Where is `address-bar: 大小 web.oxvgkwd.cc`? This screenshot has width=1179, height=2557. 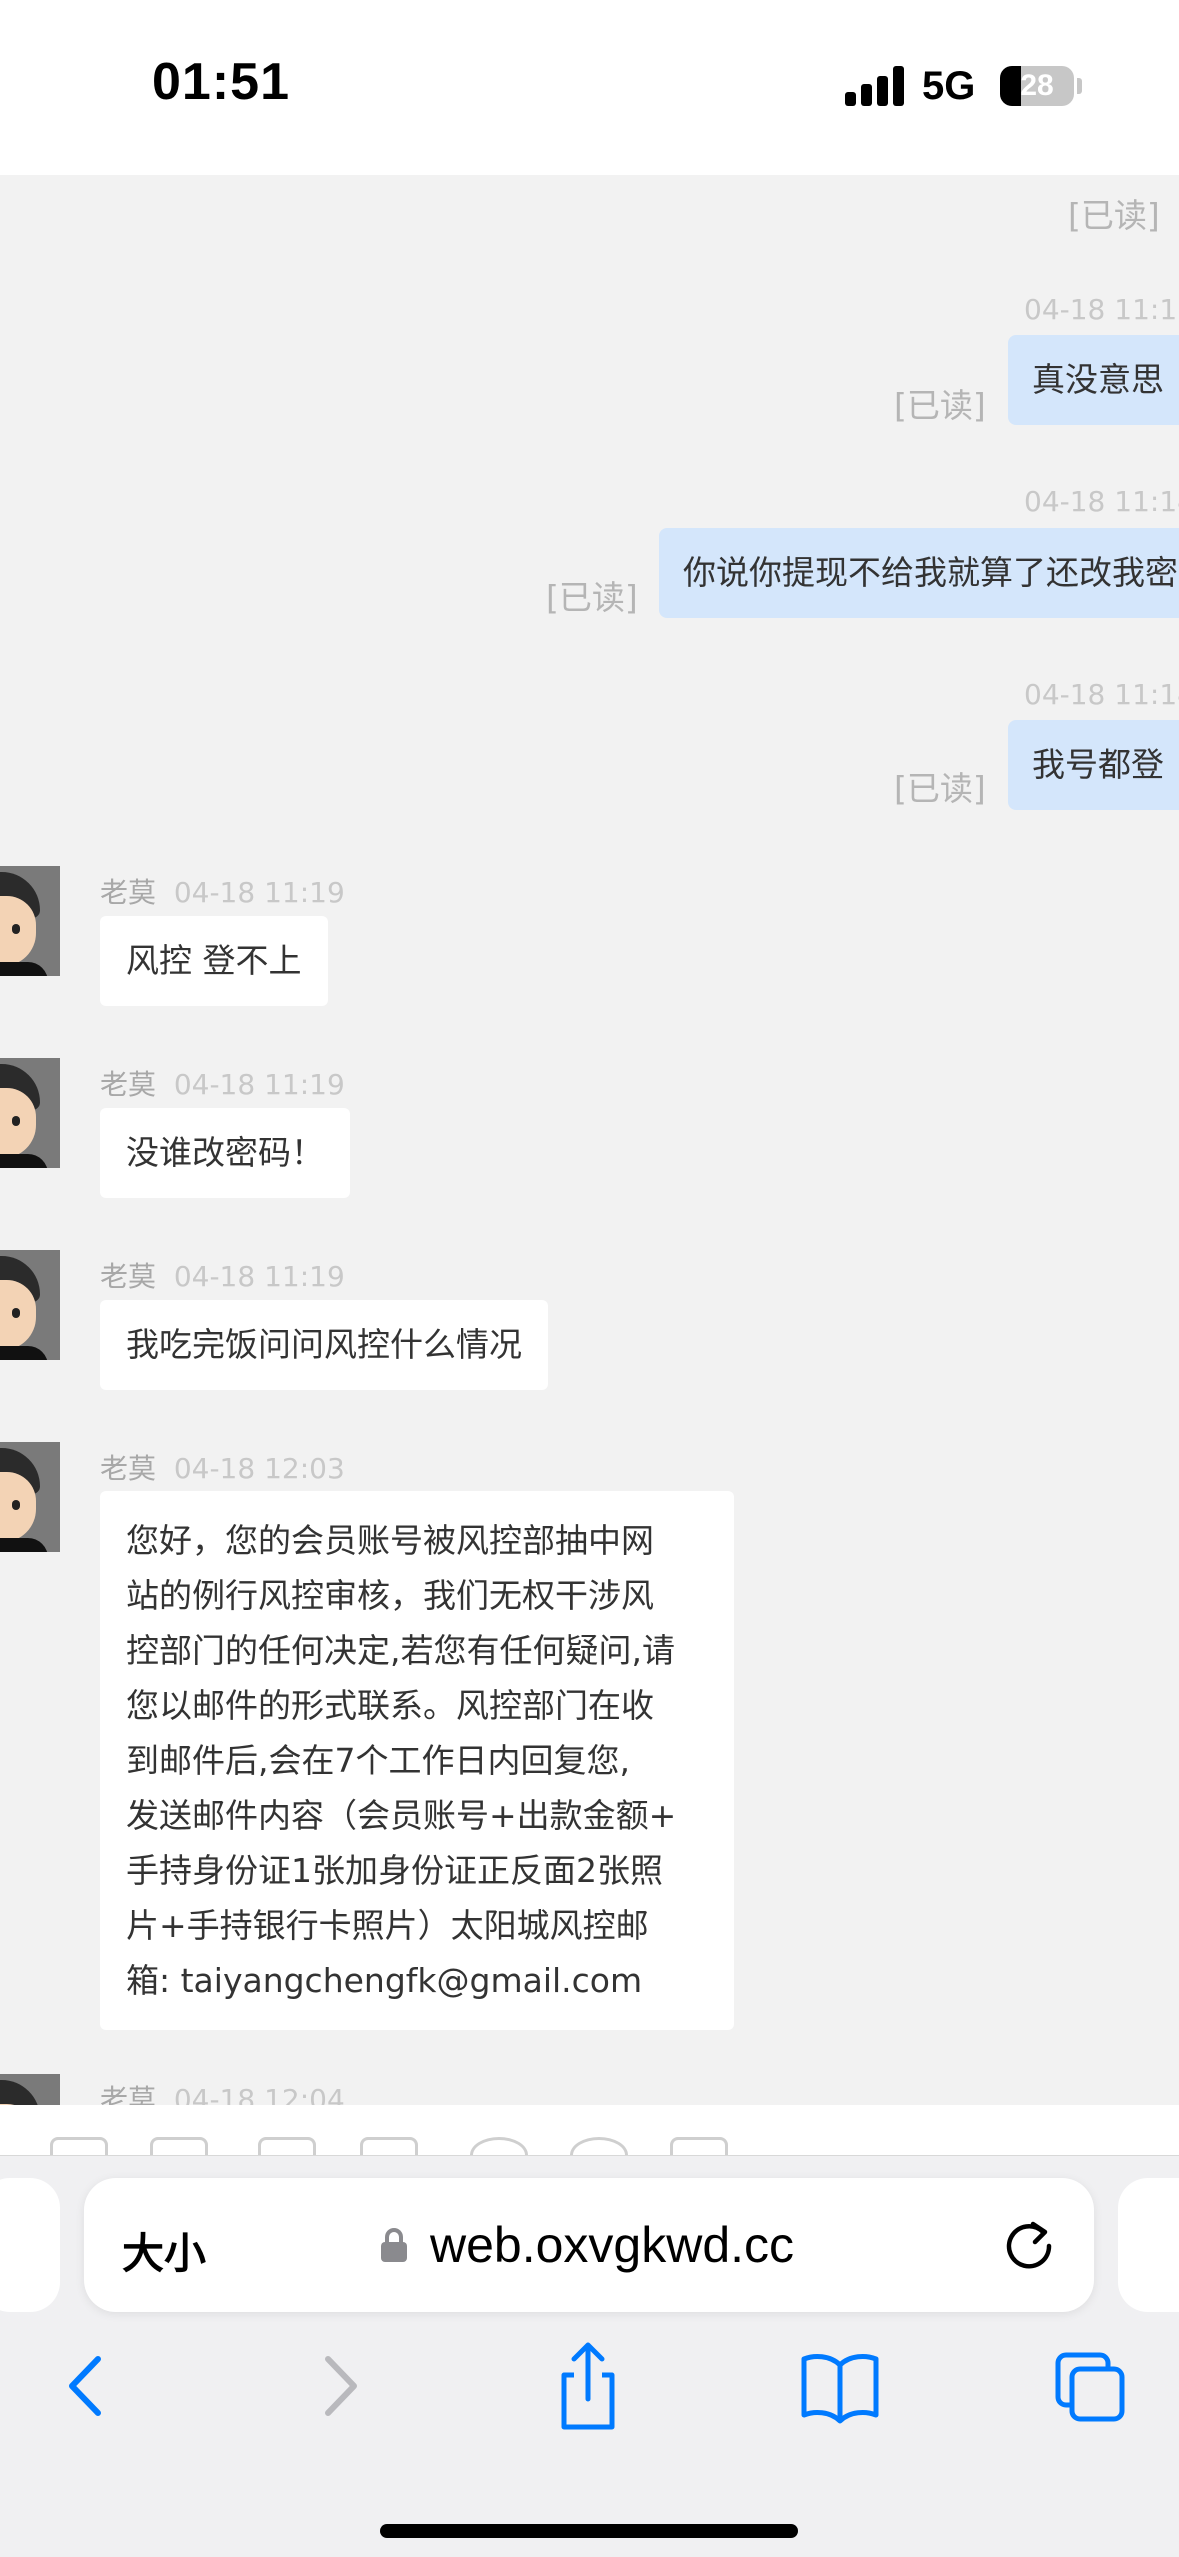
address-bar: 大小 web.oxvgkwd.cc is located at coordinates (589, 2245).